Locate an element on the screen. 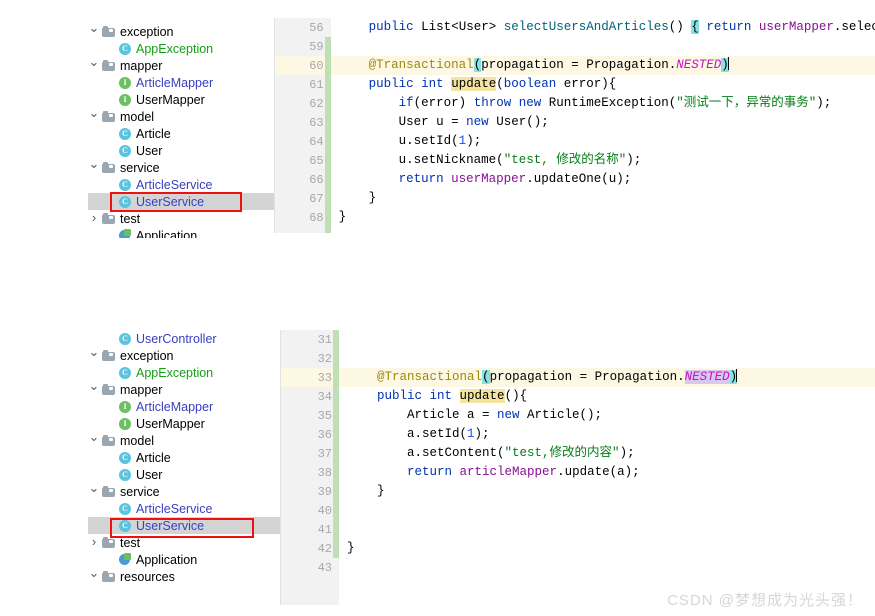  tree-item-label: UserService is located at coordinates (170, 525).